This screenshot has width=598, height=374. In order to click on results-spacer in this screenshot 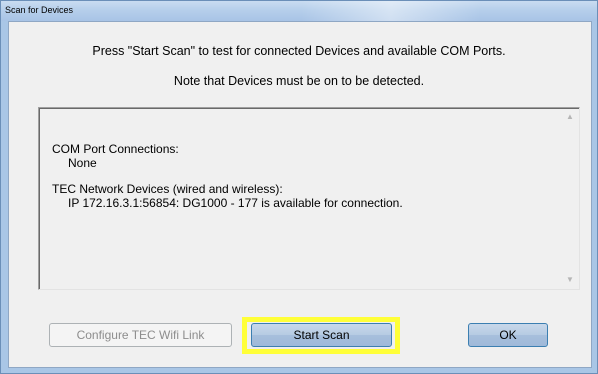, I will do `click(227, 176)`.